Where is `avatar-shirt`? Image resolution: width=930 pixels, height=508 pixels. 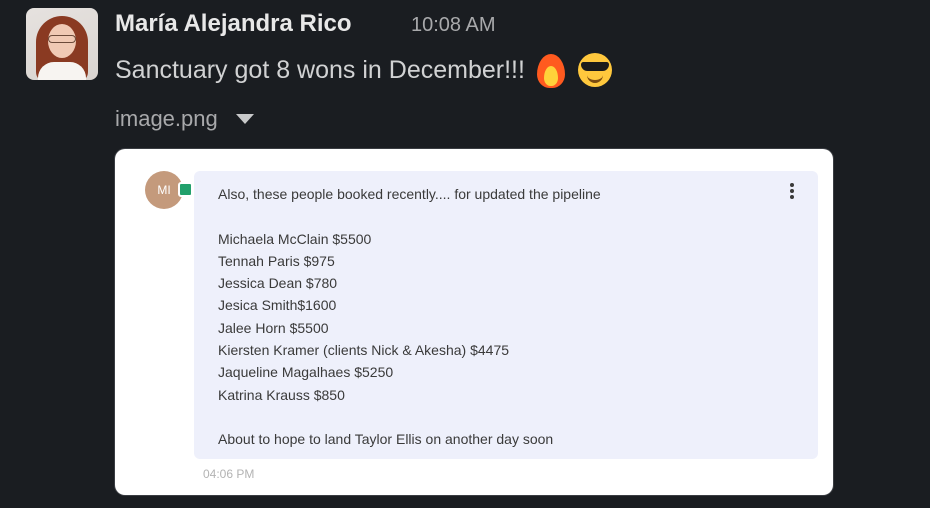
avatar-shirt is located at coordinates (62, 71).